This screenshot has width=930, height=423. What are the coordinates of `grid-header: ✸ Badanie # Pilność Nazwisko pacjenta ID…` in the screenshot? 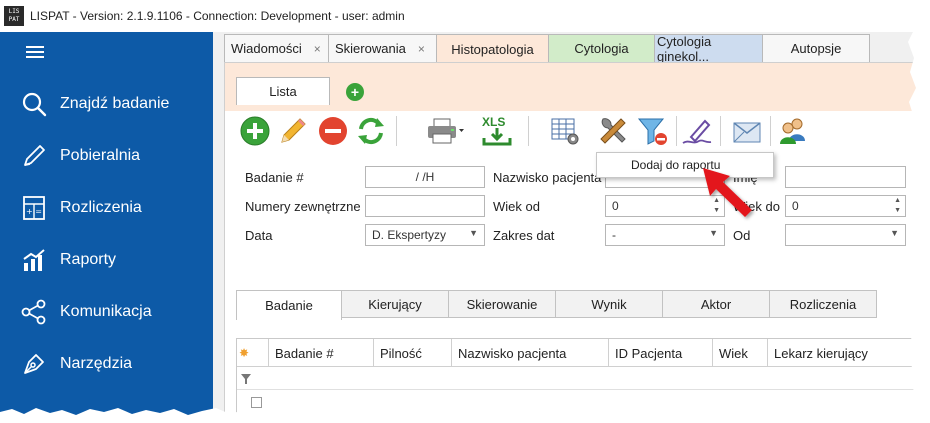 It's located at (577, 353).